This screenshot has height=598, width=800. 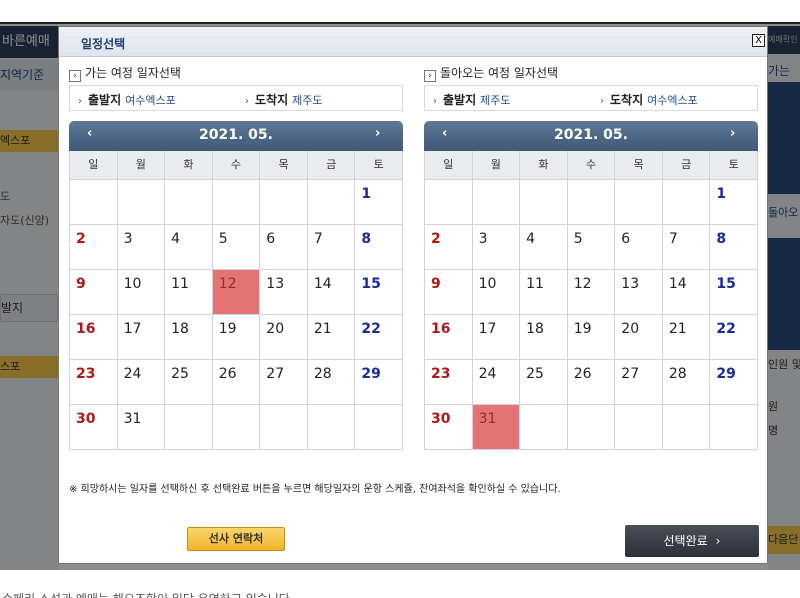 What do you see at coordinates (236, 292) in the screenshot?
I see `selected-day-cell: 12` at bounding box center [236, 292].